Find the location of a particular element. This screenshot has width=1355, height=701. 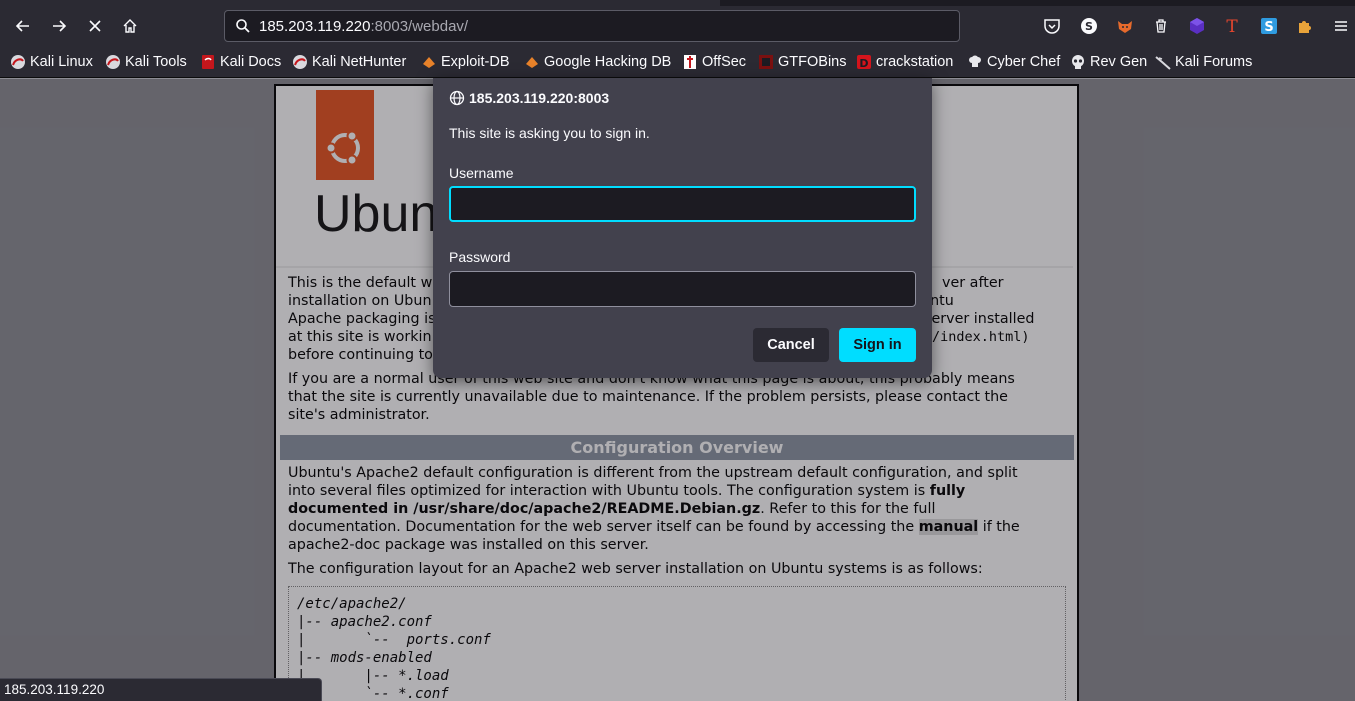

stop-button is located at coordinates (95, 26).